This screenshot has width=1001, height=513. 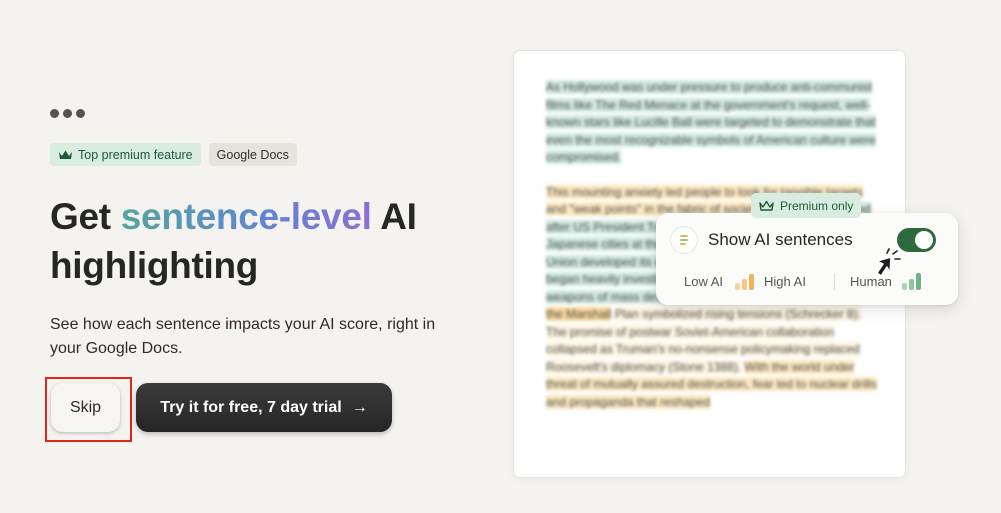 What do you see at coordinates (785, 281) in the screenshot?
I see `legend-high-ai-label: High AI` at bounding box center [785, 281].